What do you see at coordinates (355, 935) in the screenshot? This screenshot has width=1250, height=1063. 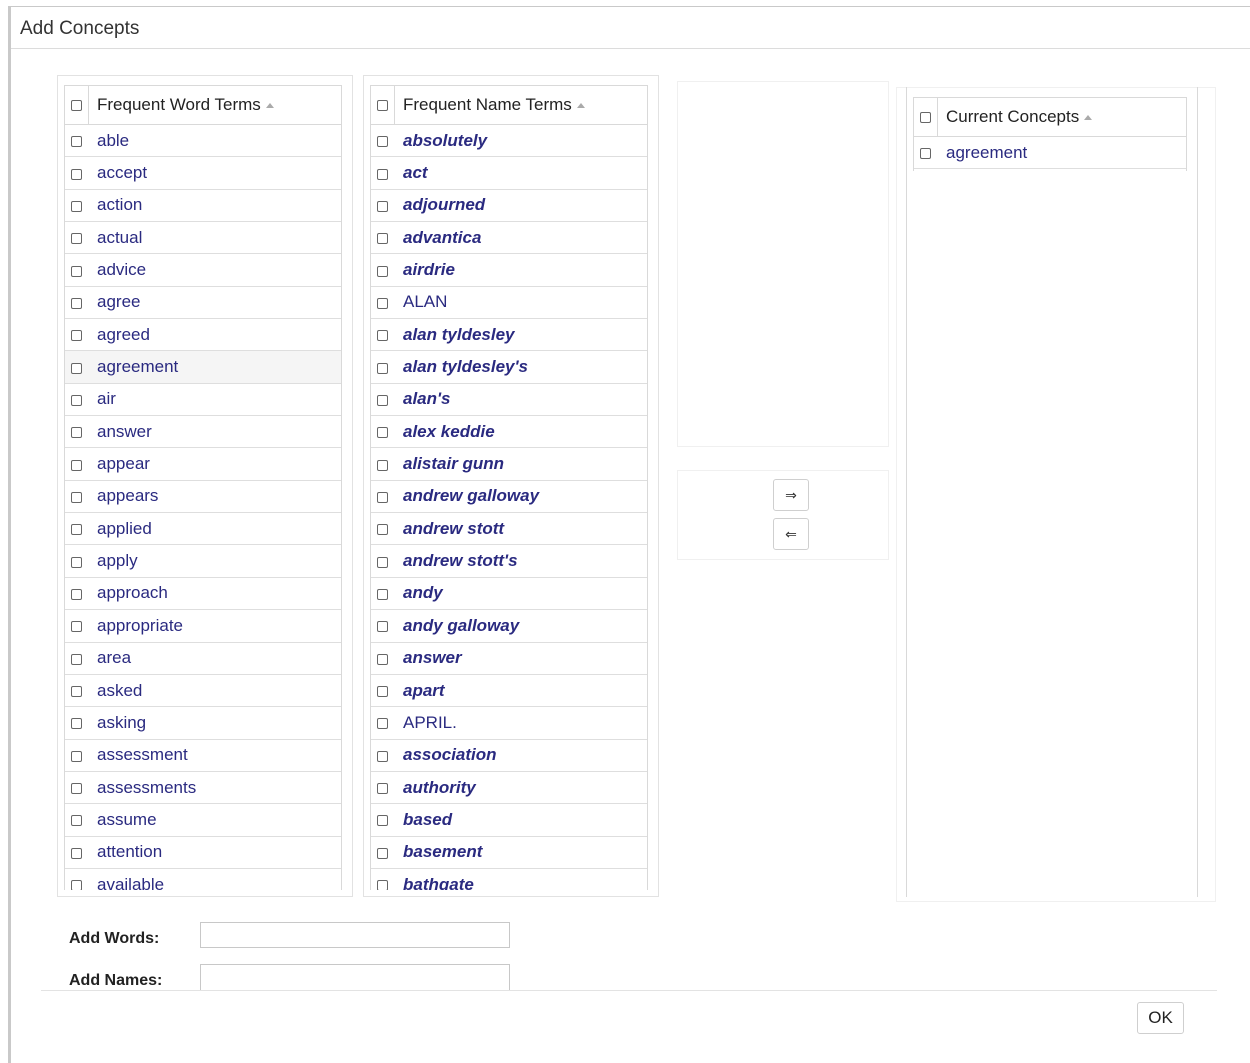 I see `add-words-input` at bounding box center [355, 935].